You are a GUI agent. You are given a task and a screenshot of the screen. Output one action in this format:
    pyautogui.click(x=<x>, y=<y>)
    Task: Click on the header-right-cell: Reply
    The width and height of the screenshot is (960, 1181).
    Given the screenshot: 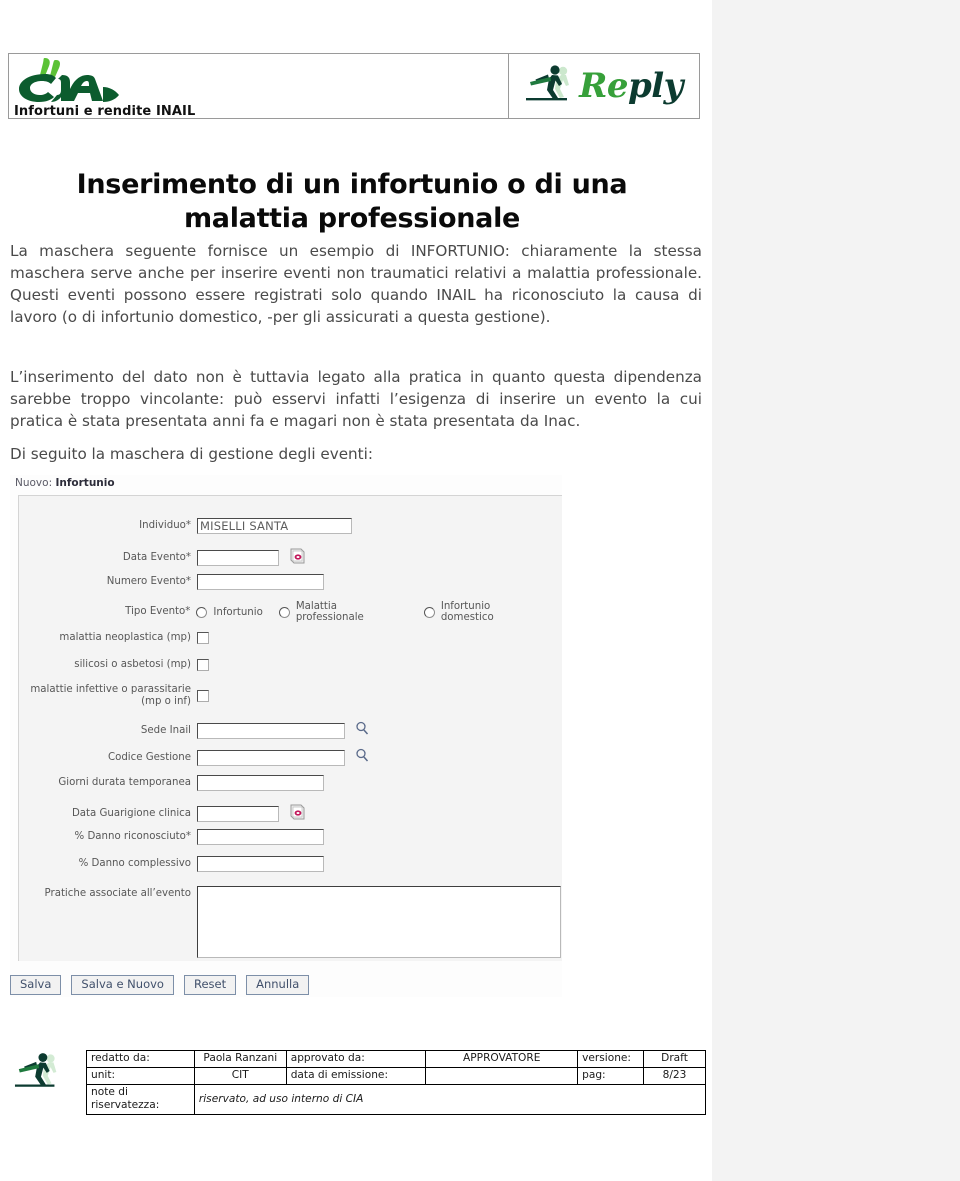 What is the action you would take?
    pyautogui.click(x=604, y=86)
    